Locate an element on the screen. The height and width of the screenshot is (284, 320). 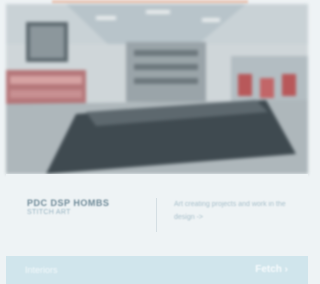
footer-bar: Interiors Fetch › is located at coordinates (157, 270).